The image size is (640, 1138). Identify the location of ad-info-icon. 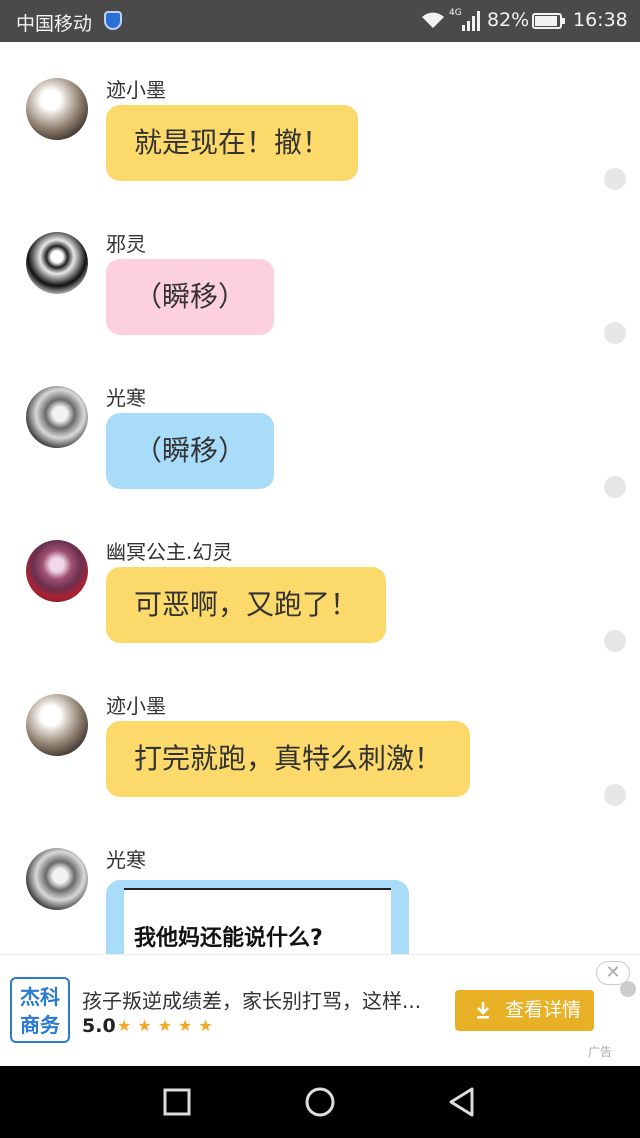
(628, 989).